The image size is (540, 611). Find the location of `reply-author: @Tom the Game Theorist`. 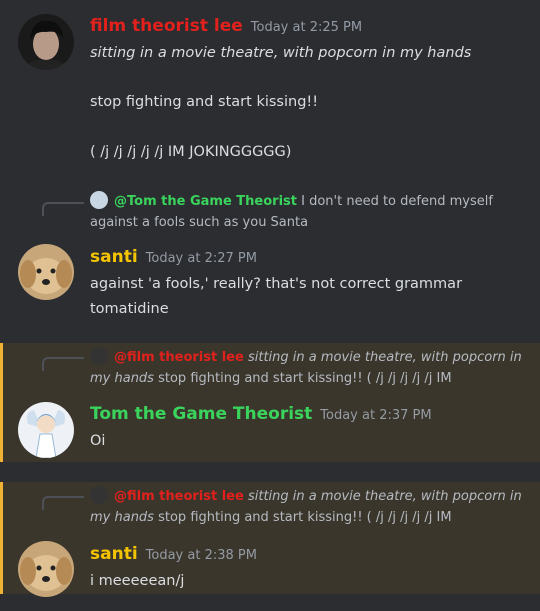

reply-author: @Tom the Game Theorist is located at coordinates (205, 201).